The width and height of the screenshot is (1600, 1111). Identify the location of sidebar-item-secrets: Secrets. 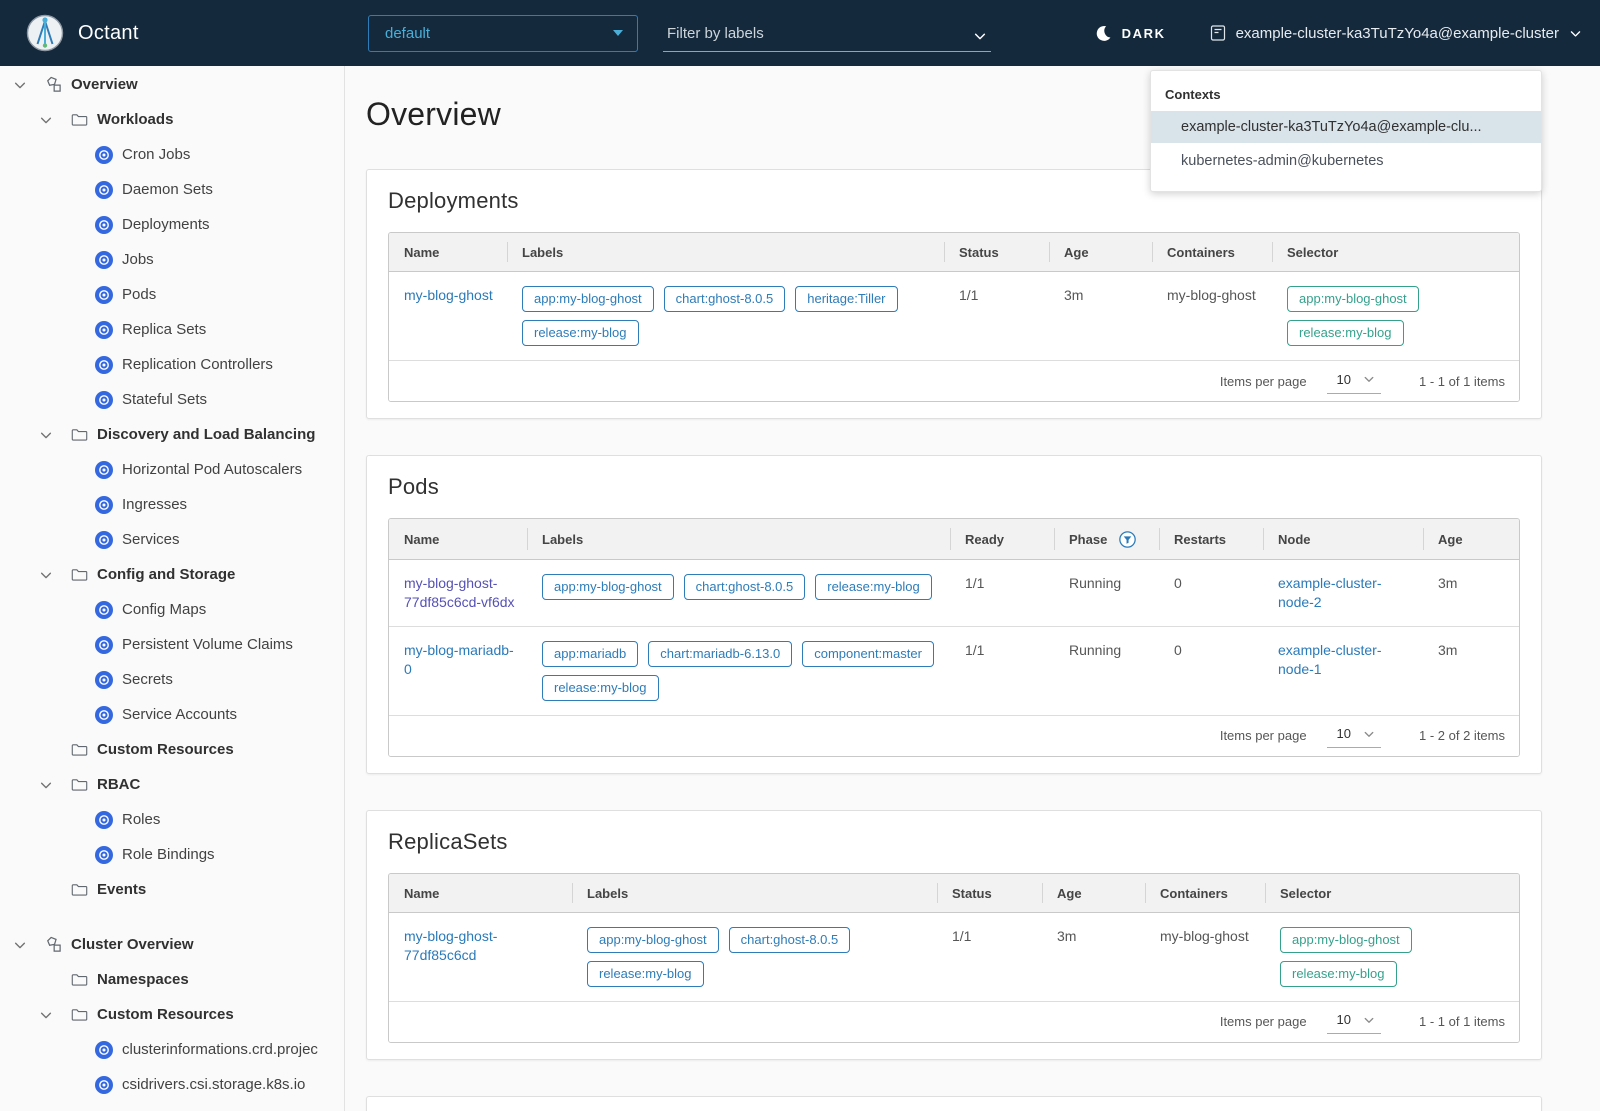
(172, 679).